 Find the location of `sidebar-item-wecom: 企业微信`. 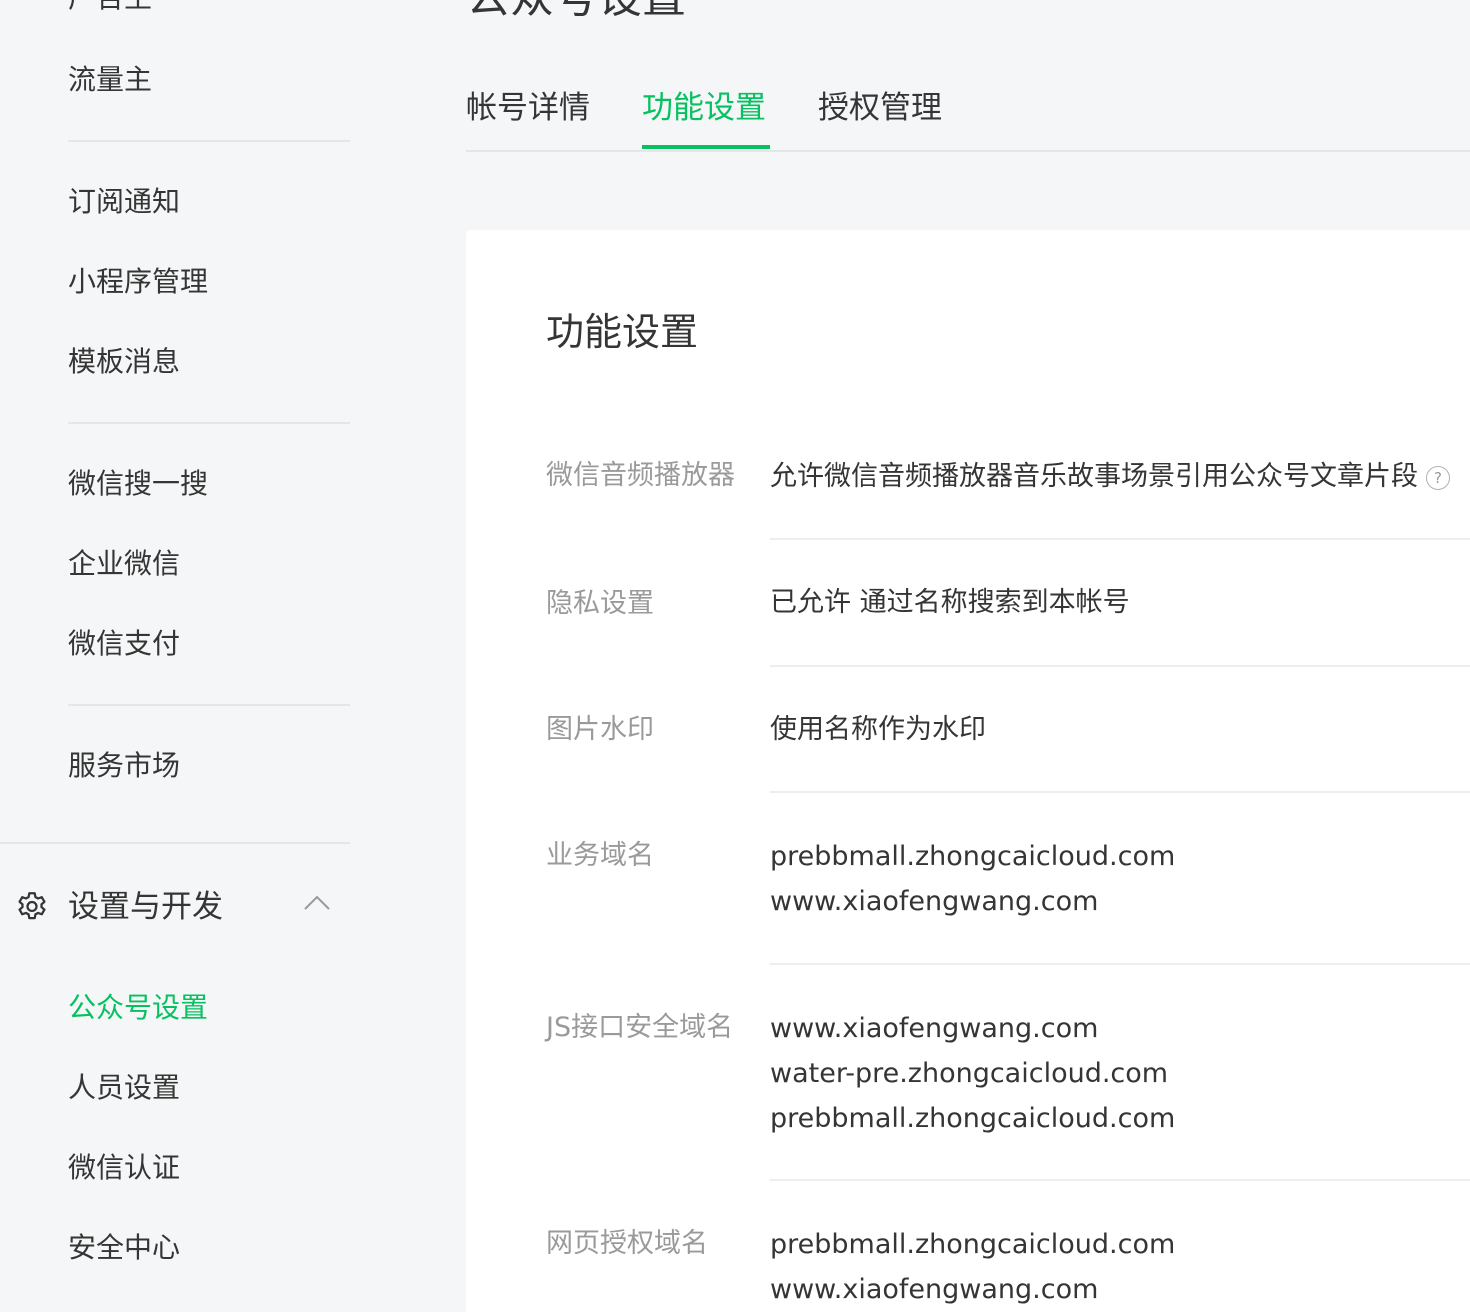

sidebar-item-wecom: 企业微信 is located at coordinates (124, 564).